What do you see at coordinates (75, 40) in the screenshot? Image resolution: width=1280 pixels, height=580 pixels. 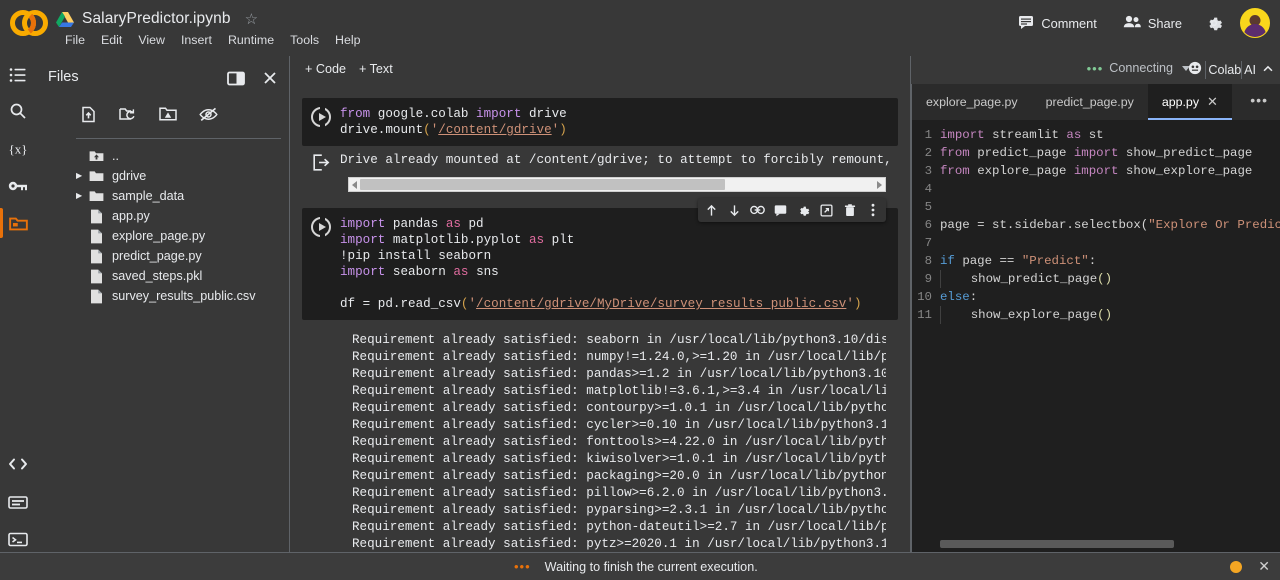 I see `menu-item-file: File` at bounding box center [75, 40].